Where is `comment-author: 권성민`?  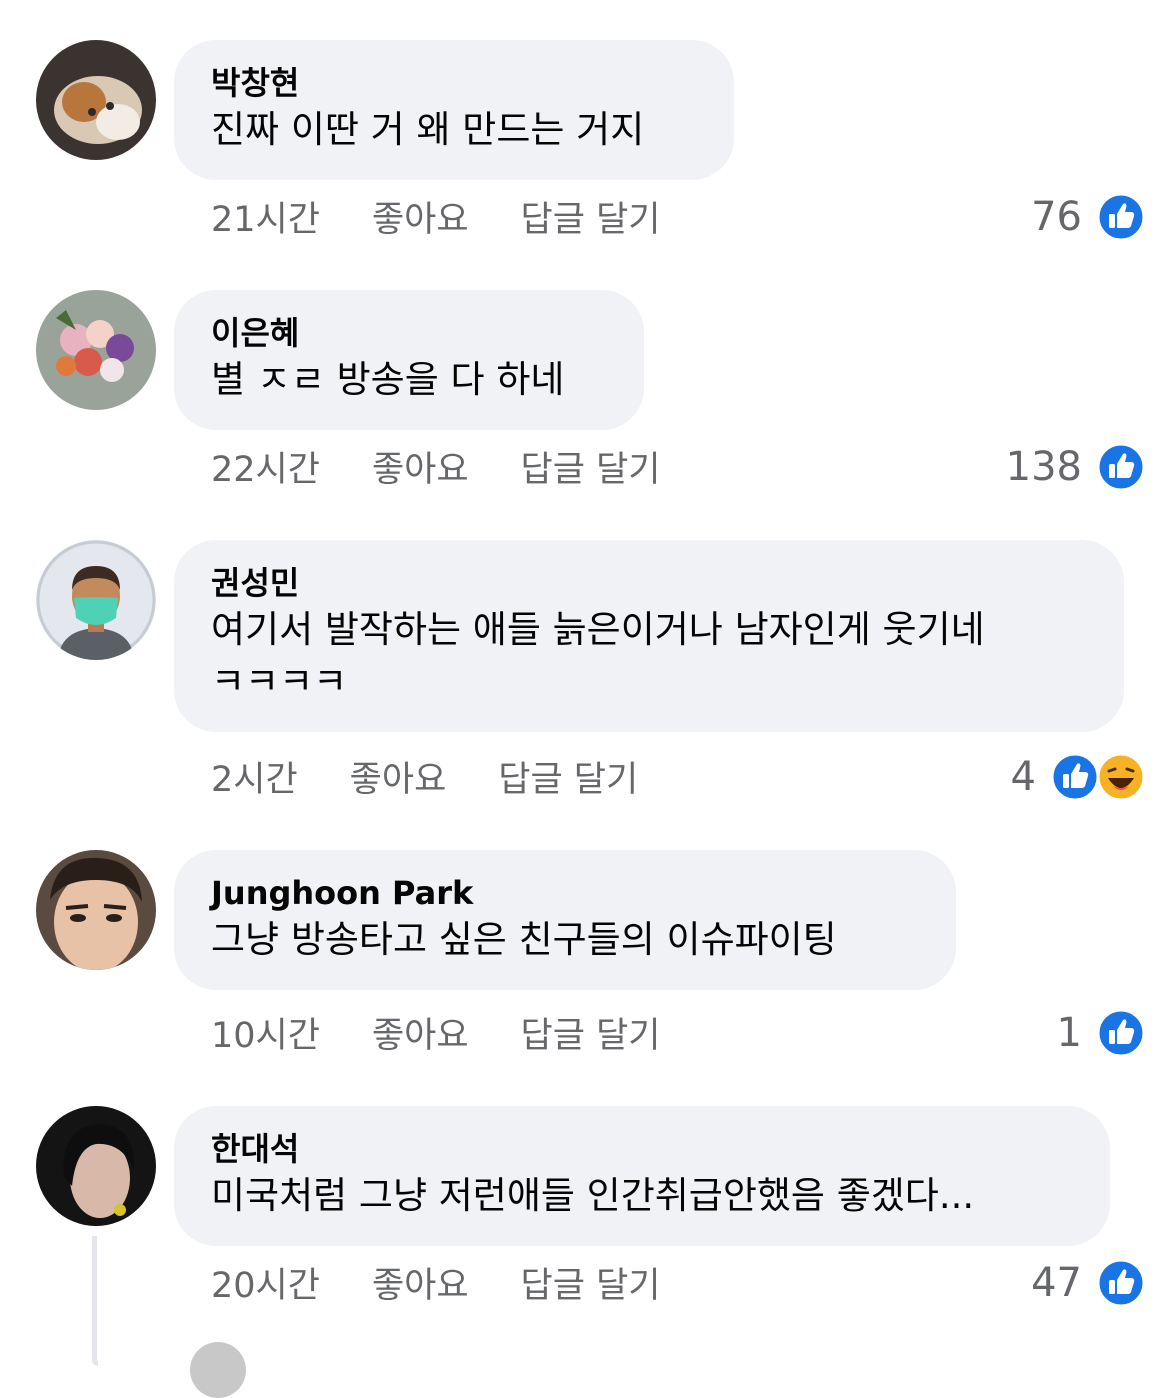
comment-author: 권성민 is located at coordinates (648, 583).